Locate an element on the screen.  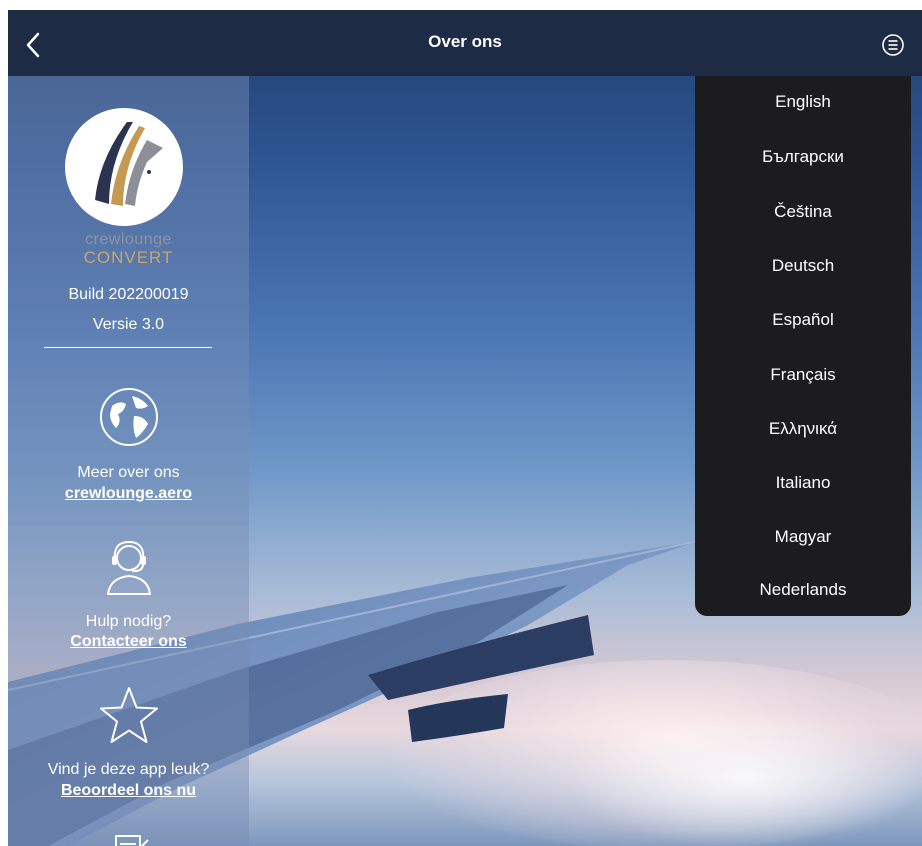
build-number: Build 202200019 is located at coordinates (128, 294).